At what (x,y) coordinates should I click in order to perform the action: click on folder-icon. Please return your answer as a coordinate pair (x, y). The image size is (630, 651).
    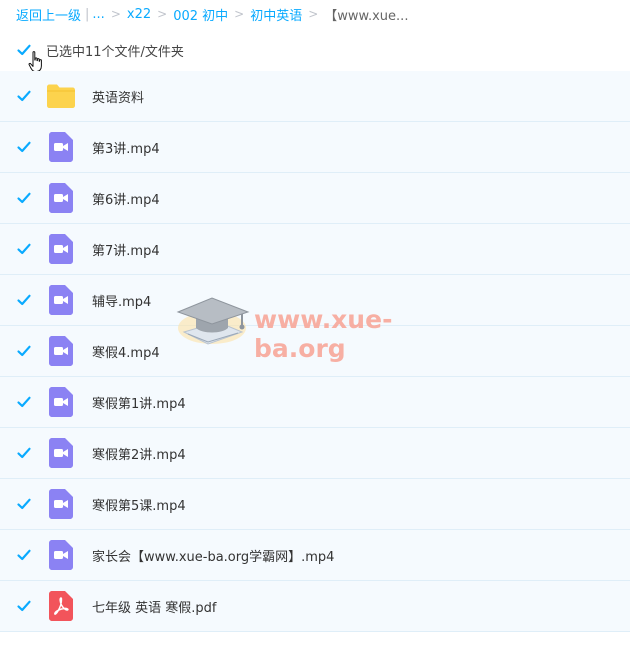
    Looking at the image, I should click on (61, 96).